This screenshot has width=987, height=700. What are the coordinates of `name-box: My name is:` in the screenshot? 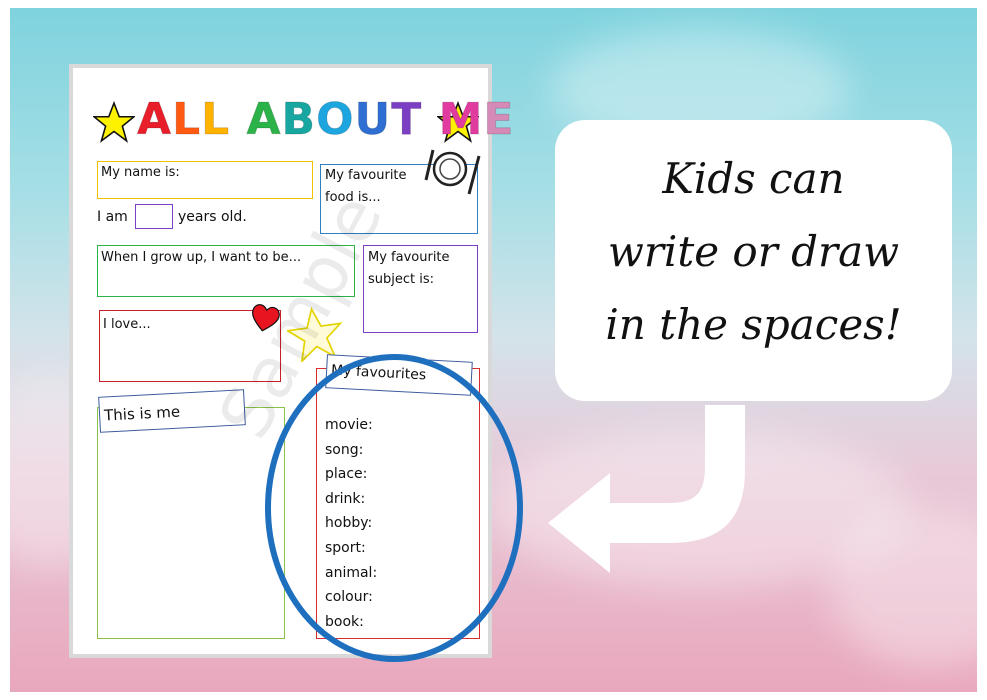 It's located at (205, 180).